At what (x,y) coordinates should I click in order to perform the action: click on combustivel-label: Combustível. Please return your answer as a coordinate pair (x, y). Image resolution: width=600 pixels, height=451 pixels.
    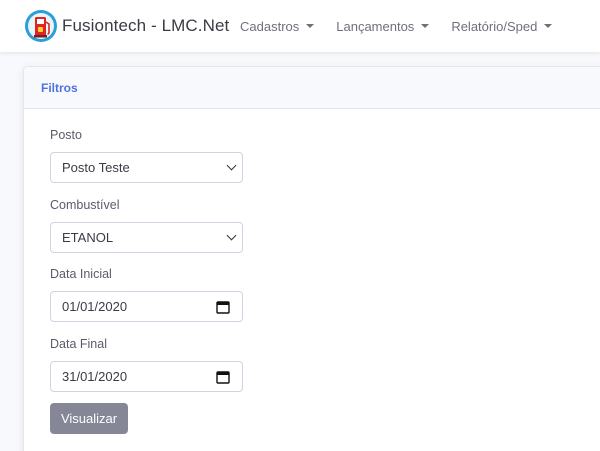
    Looking at the image, I should click on (85, 205).